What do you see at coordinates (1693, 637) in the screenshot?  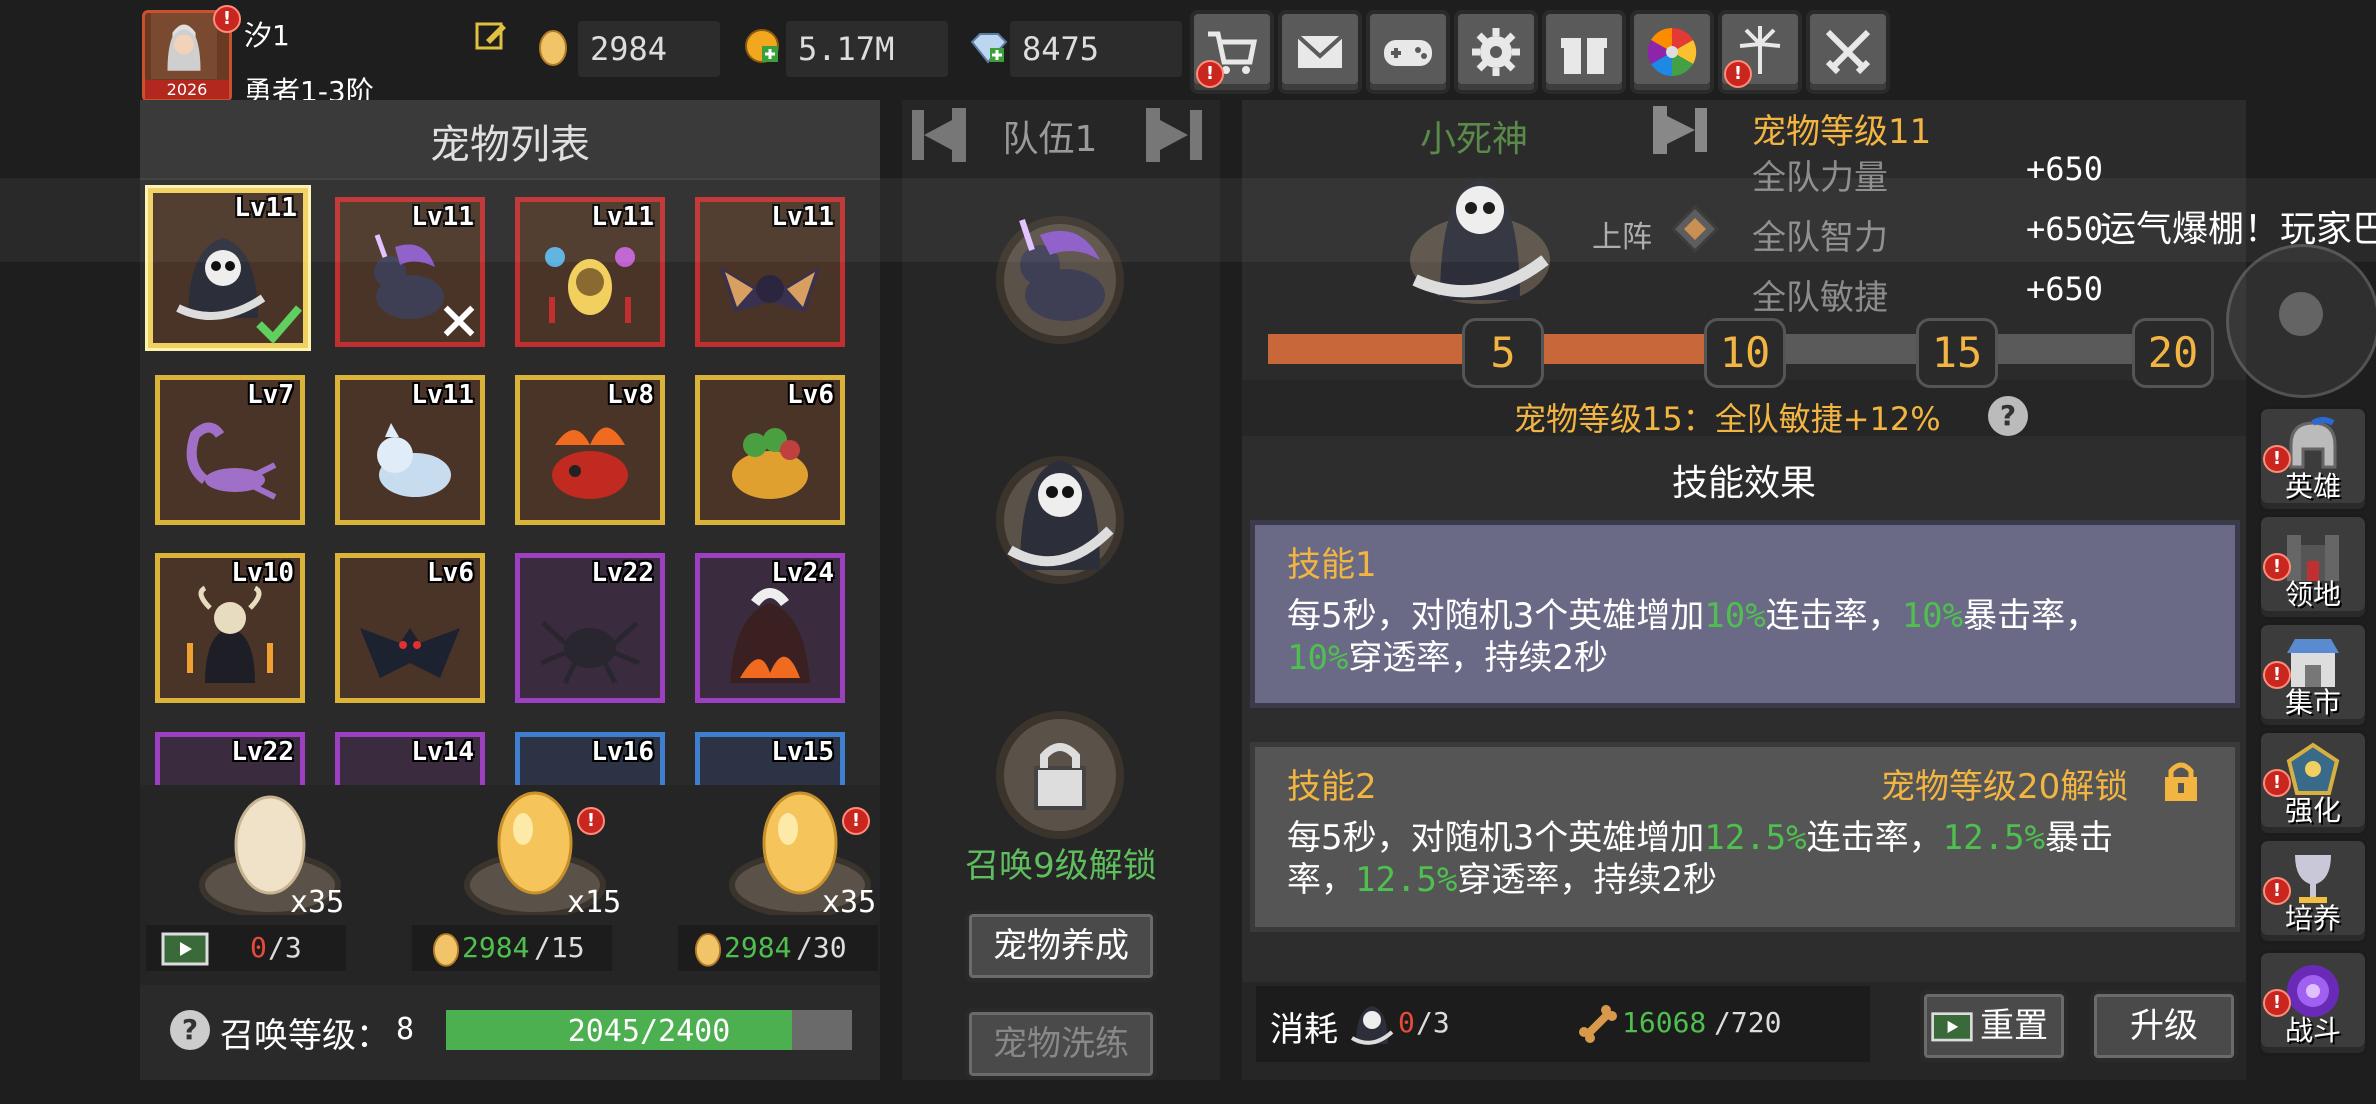 I see `skill-1-desc: 每5秒，对随机3个英雄增加10%连击率，10%暴击率， 10%穿透率，持续2秒` at bounding box center [1693, 637].